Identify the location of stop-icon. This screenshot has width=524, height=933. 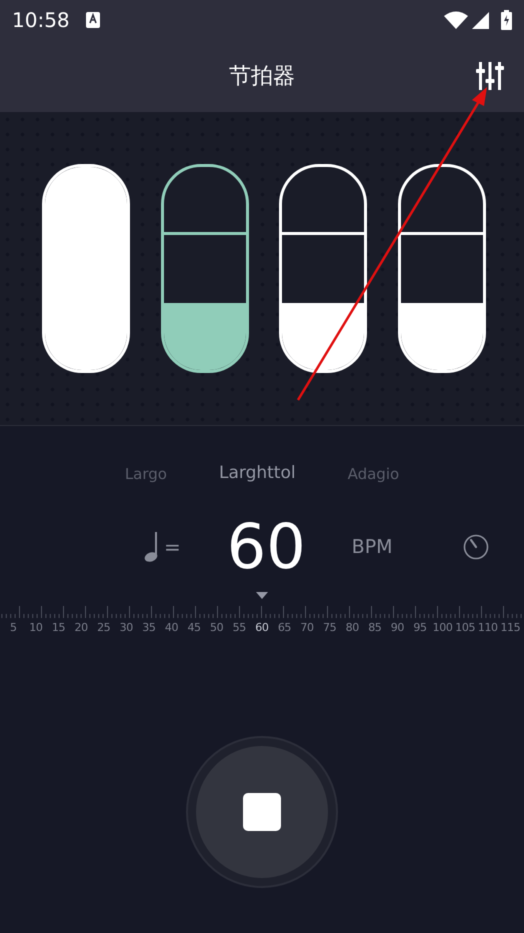
(262, 812).